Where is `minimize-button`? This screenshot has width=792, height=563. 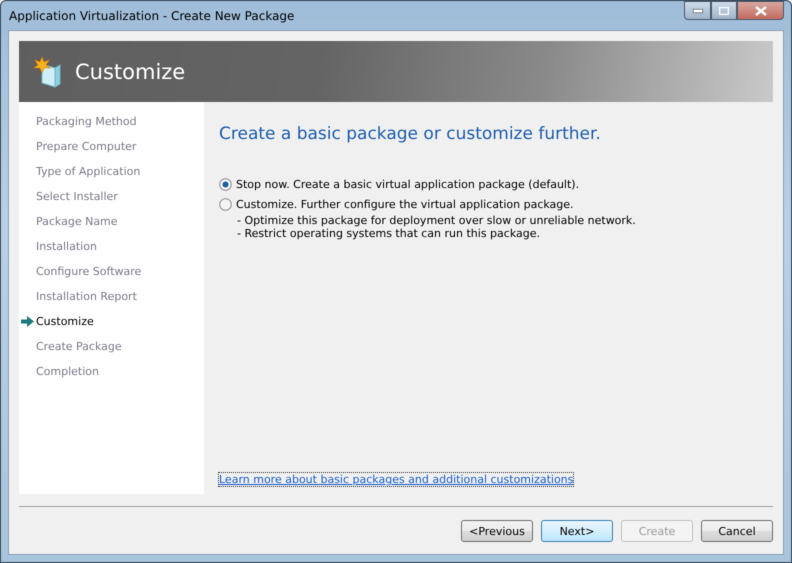 minimize-button is located at coordinates (697, 10).